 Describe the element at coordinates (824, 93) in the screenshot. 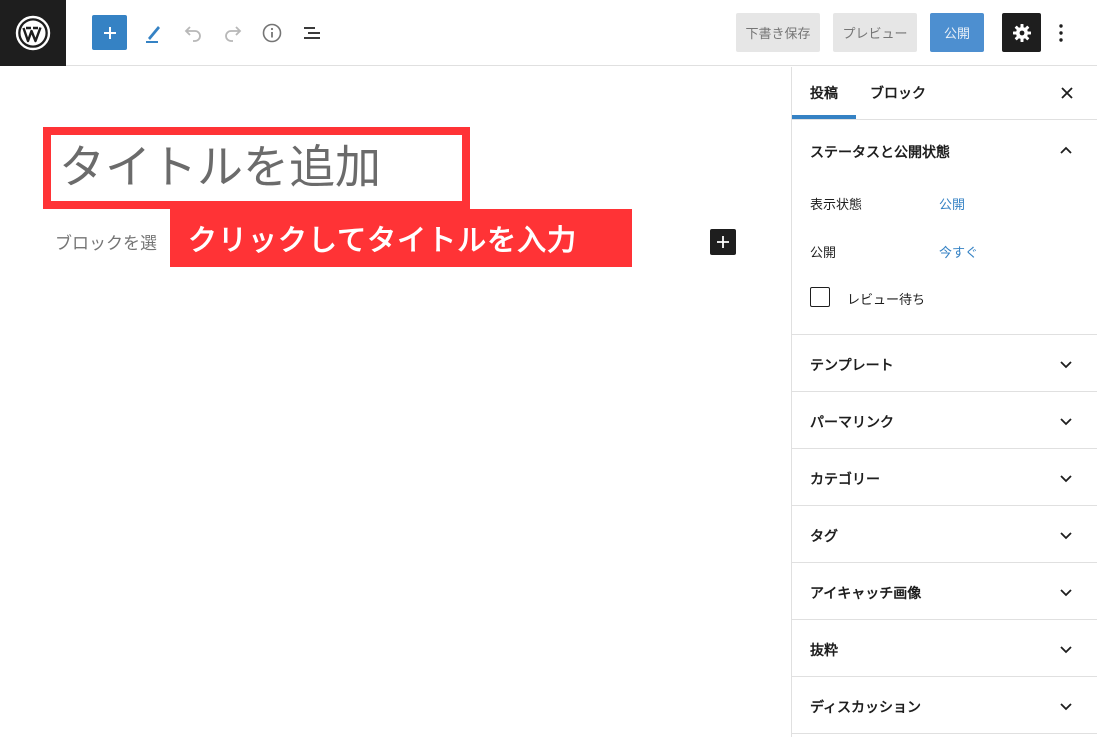

I see `tab-post: 投稿` at that location.